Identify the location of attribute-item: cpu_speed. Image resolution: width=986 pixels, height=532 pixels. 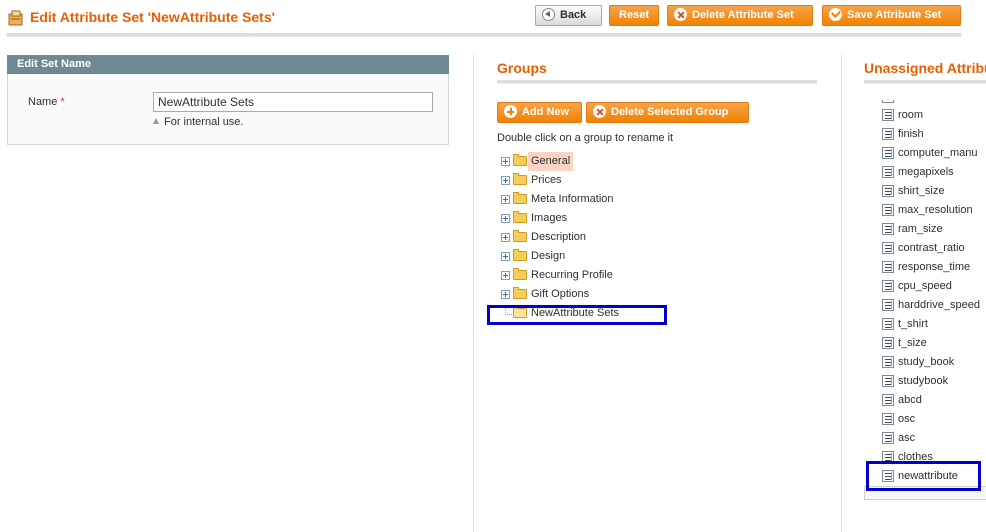
(933, 286).